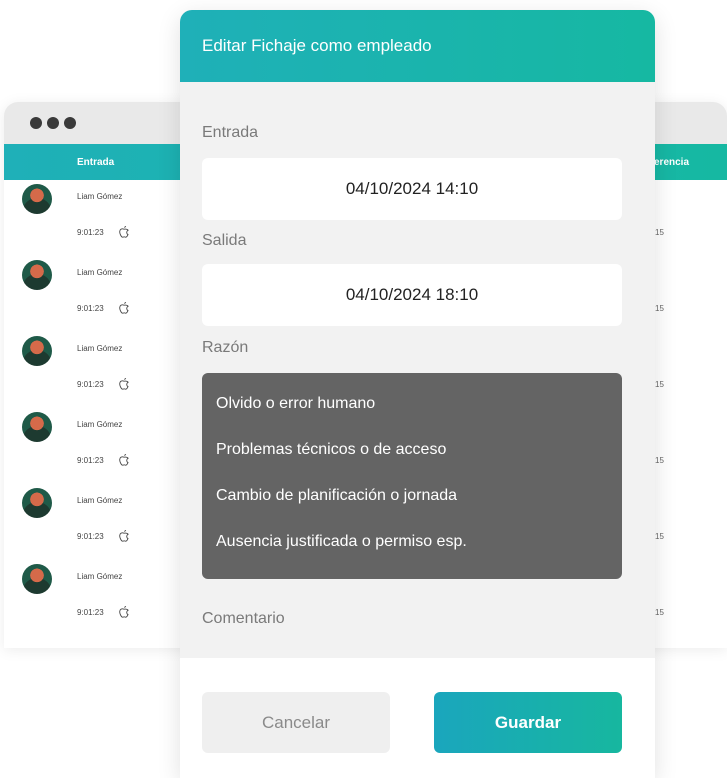 The width and height of the screenshot is (727, 778). I want to click on modal-title: Editar Fichaje como empleado, so click(417, 46).